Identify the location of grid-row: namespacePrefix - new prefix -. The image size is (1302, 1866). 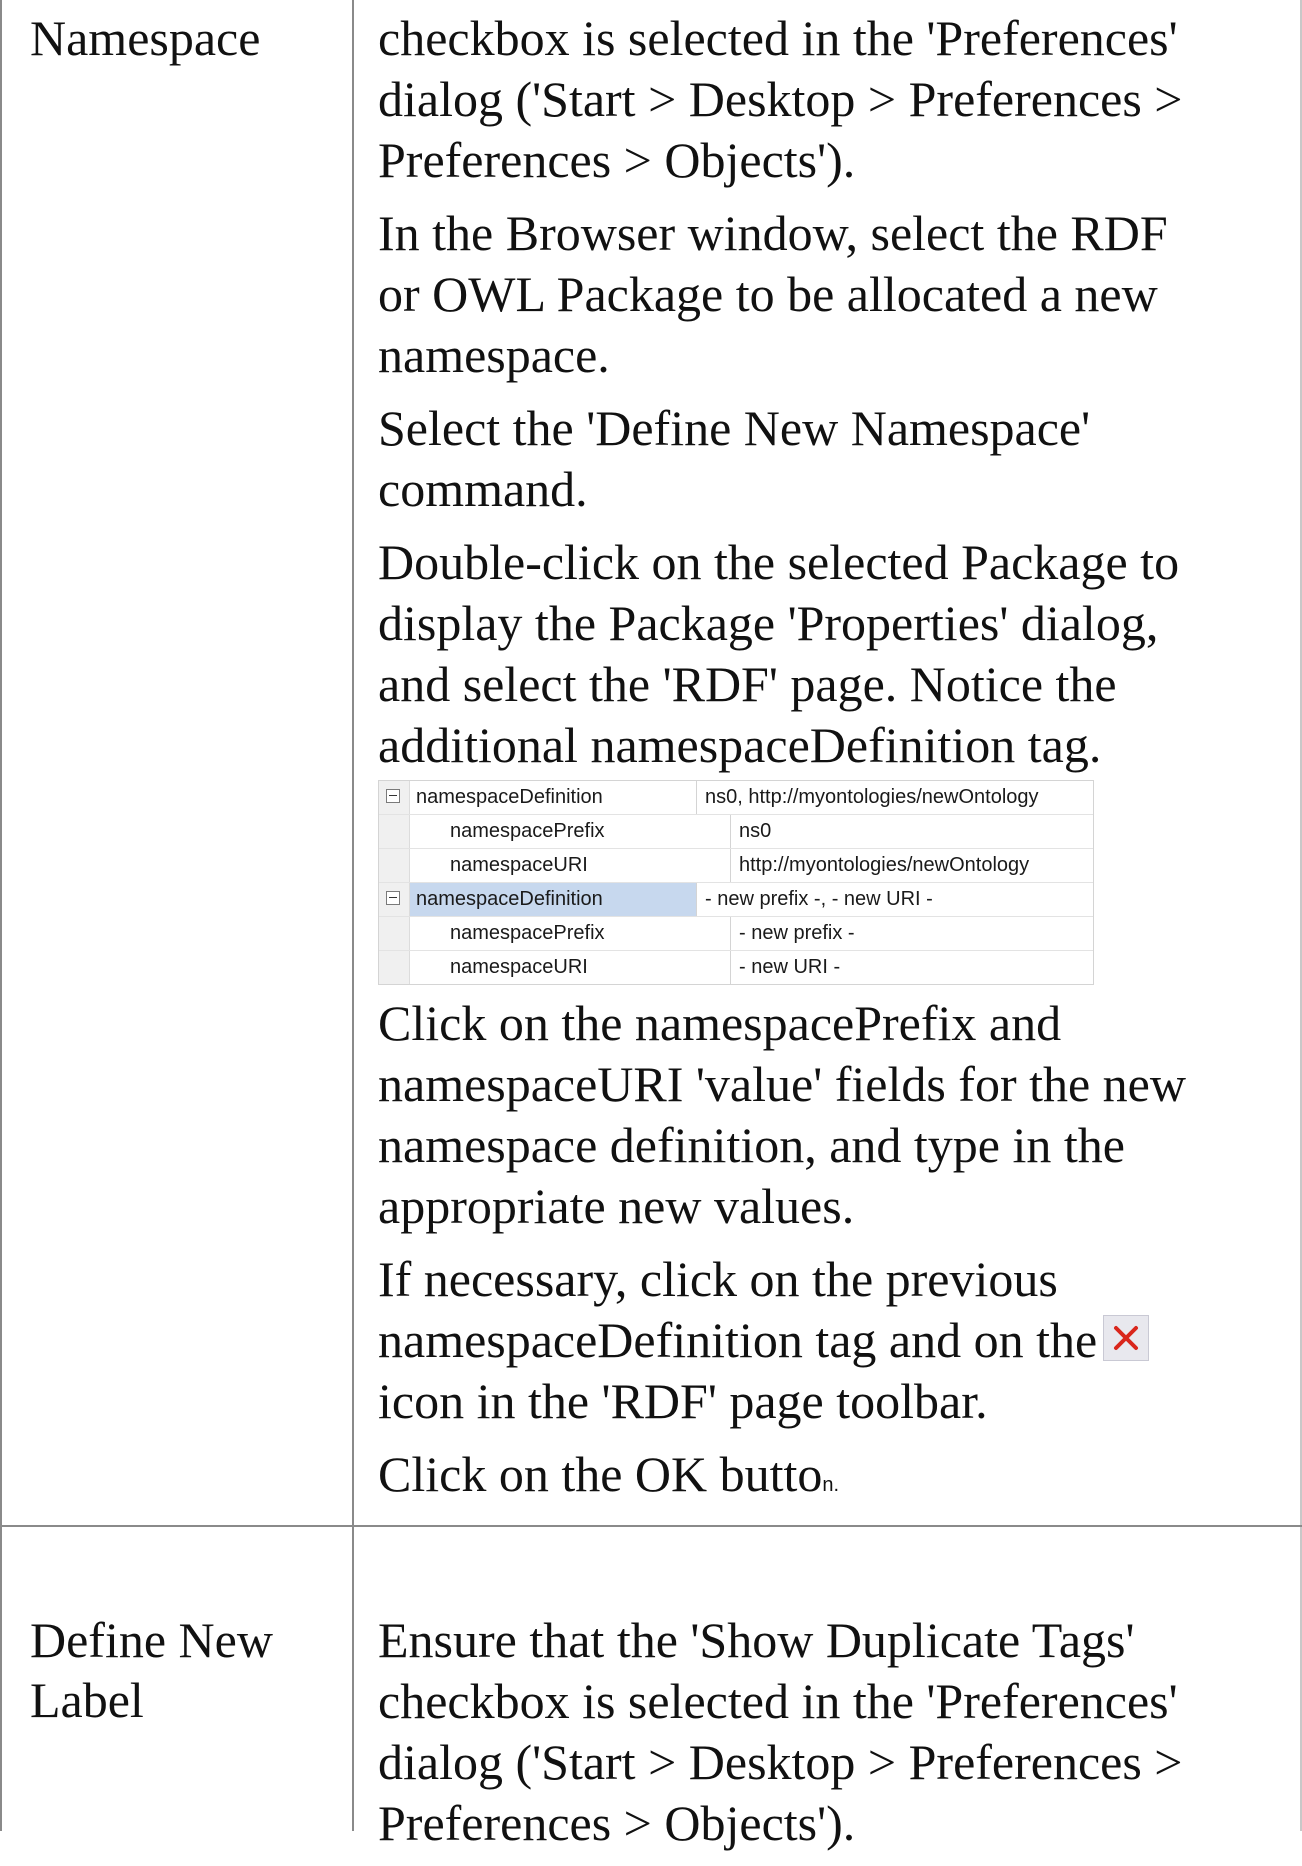
(736, 934).